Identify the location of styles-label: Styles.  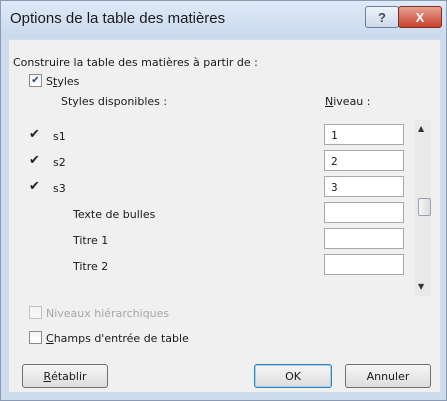
(62, 81).